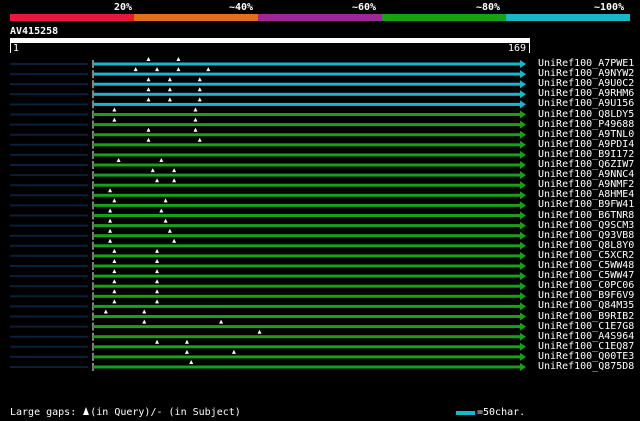  What do you see at coordinates (465, 413) in the screenshot?
I see `scale-bar` at bounding box center [465, 413].